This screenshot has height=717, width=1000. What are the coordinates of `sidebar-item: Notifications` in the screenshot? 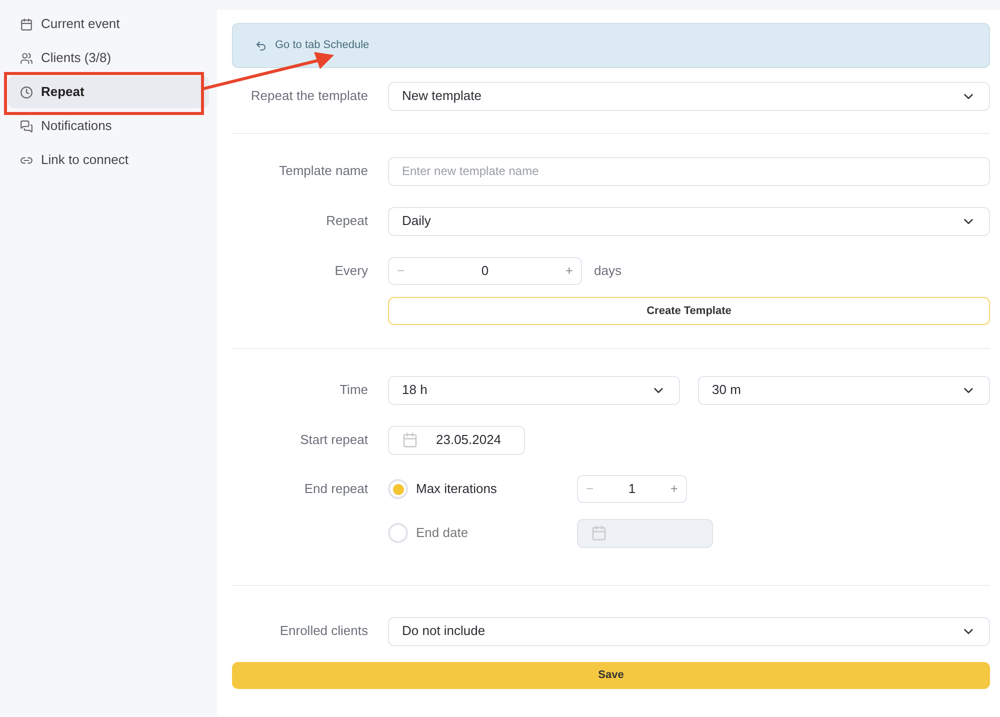 It's located at (108, 126).